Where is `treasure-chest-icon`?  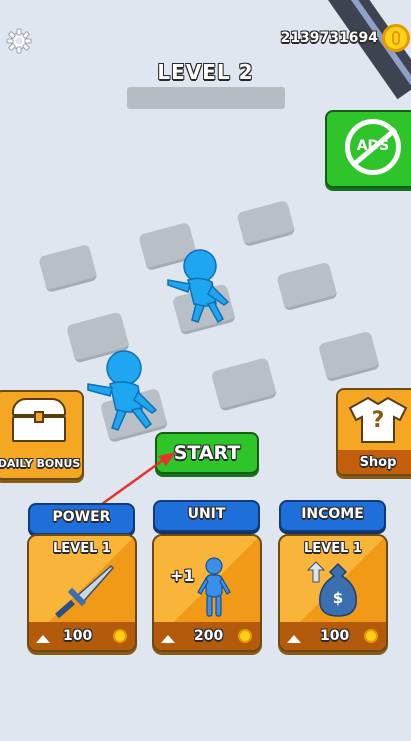
treasure-chest-icon is located at coordinates (39, 421).